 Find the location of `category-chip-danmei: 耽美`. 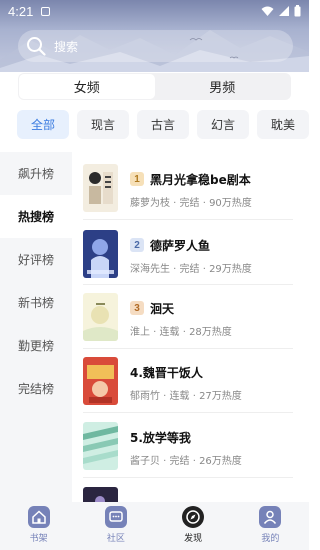

category-chip-danmei: 耽美 is located at coordinates (283, 124).